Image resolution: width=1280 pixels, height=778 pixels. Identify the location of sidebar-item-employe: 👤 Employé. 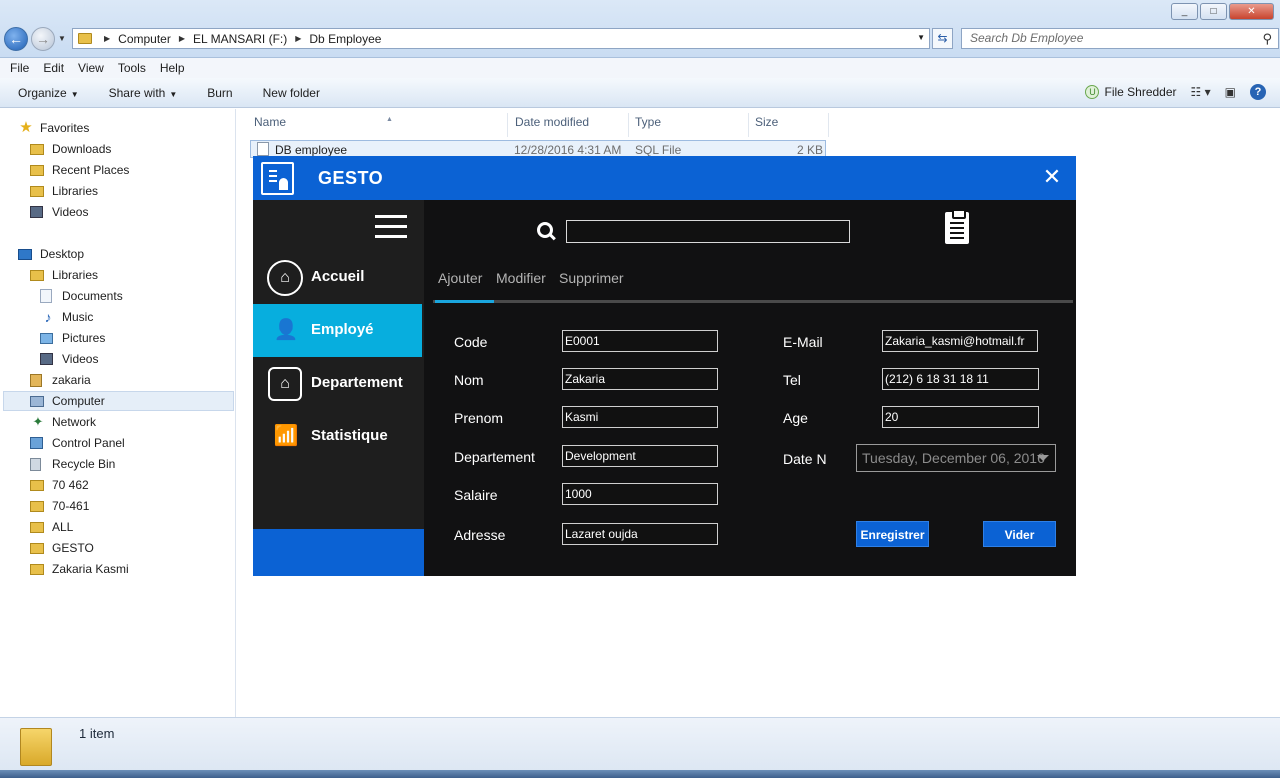
(337, 330).